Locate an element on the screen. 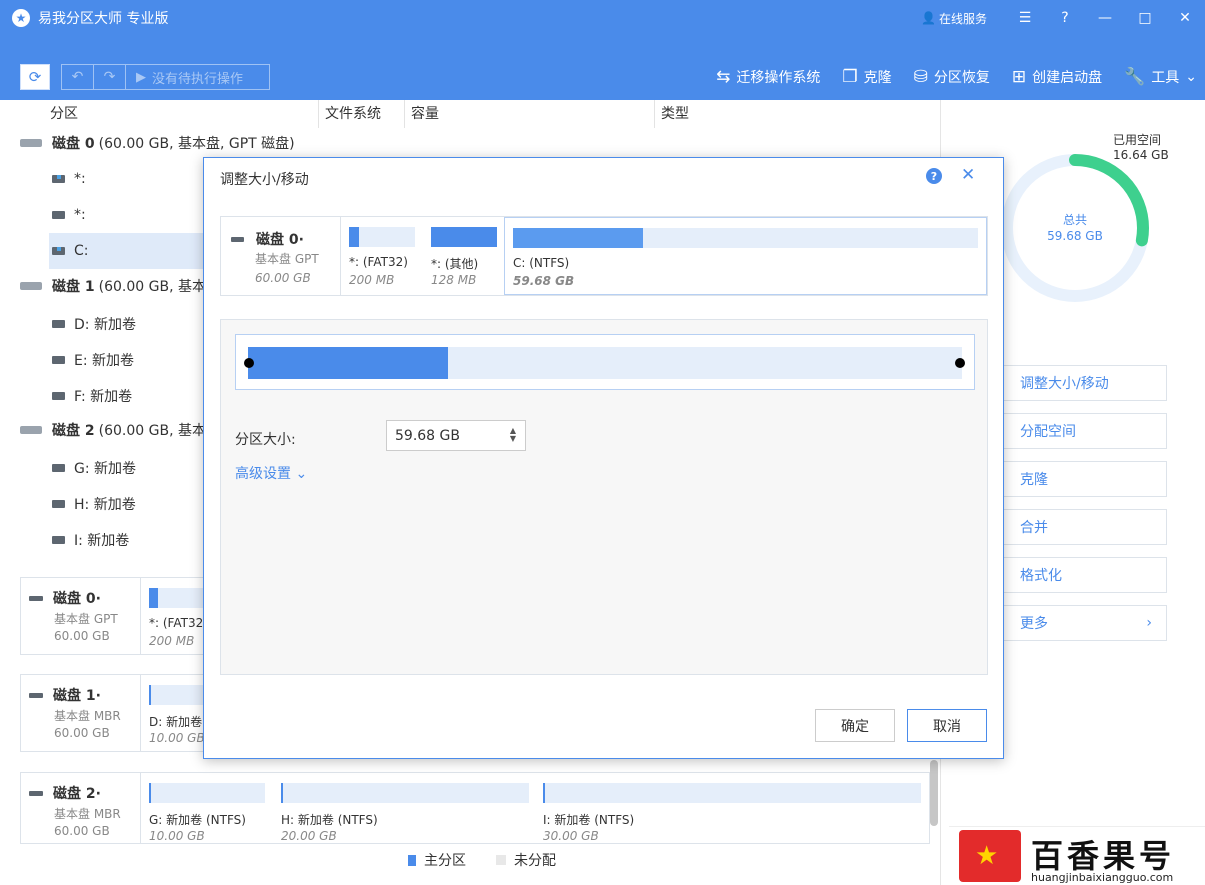 The height and width of the screenshot is (885, 1205). refresh-icon: ⟳ is located at coordinates (35, 77).